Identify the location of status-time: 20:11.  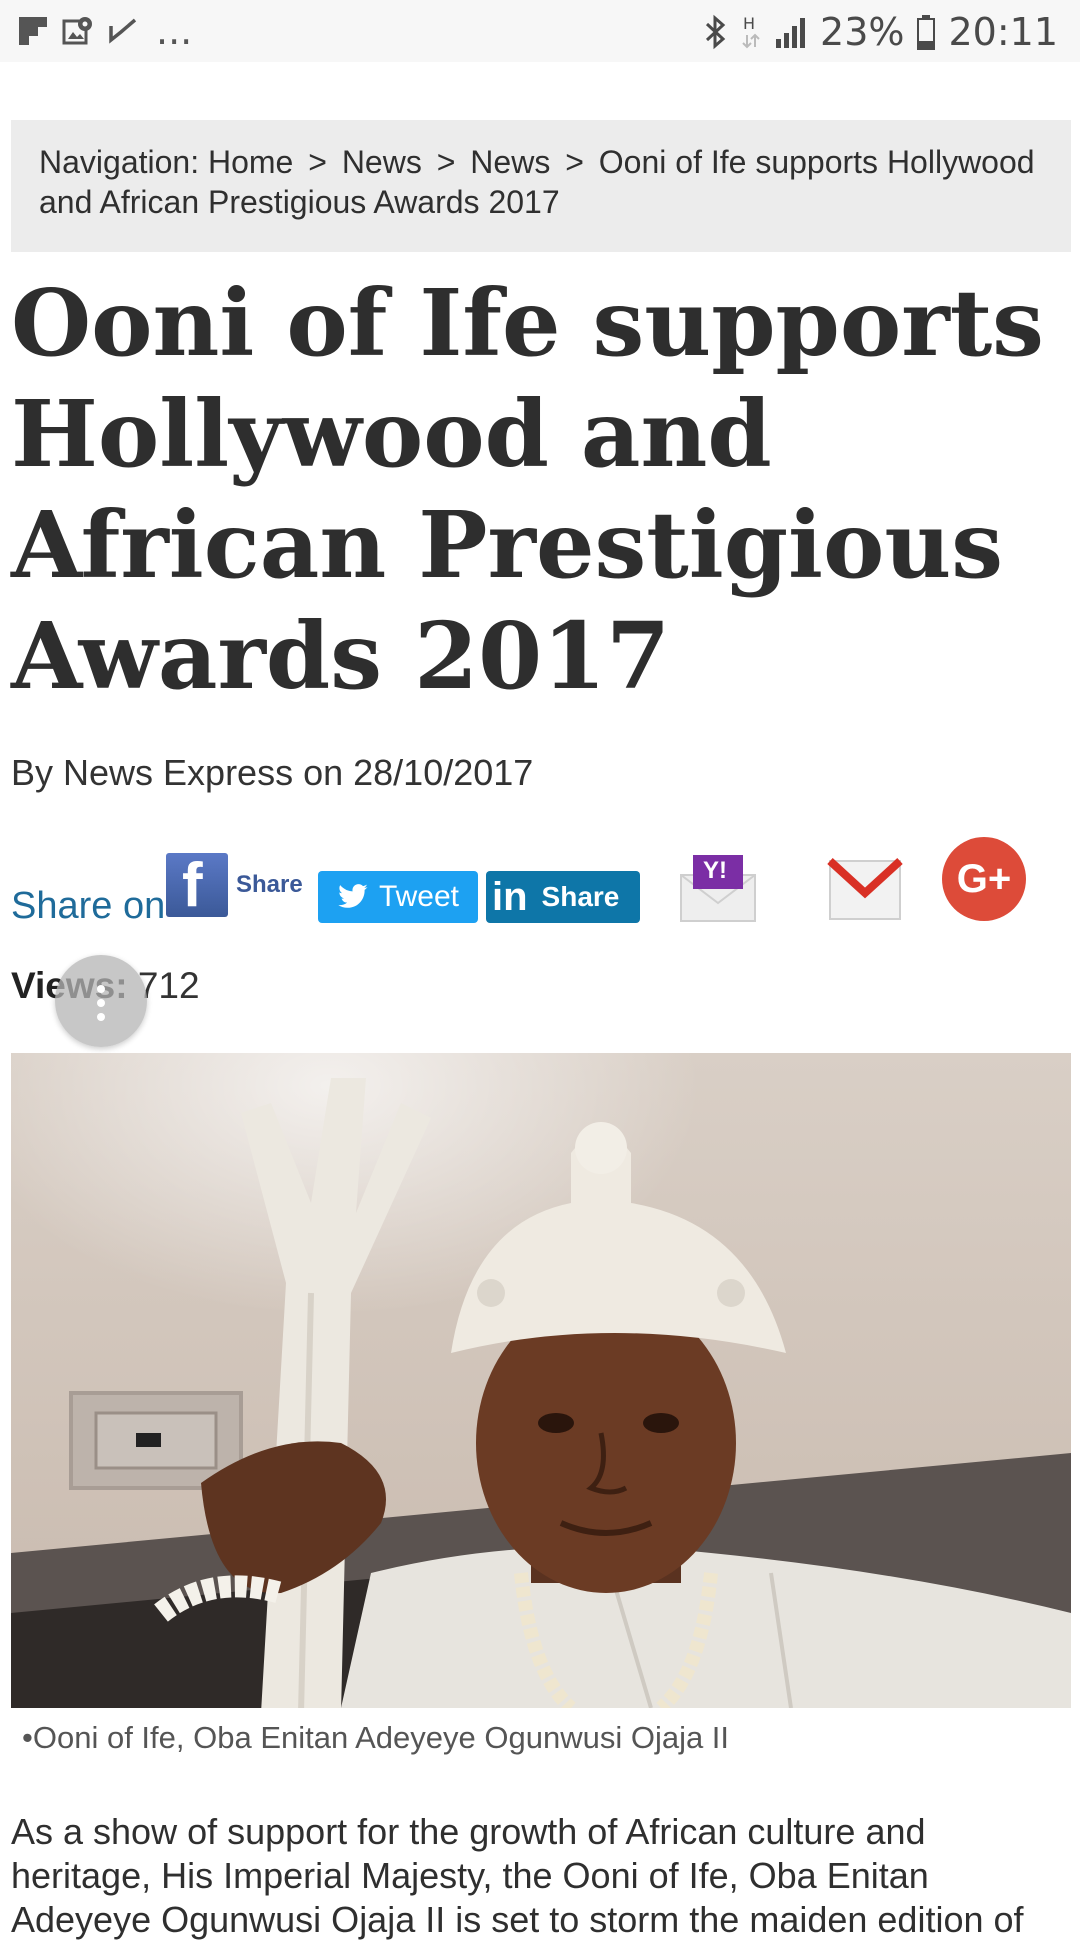
(1003, 32).